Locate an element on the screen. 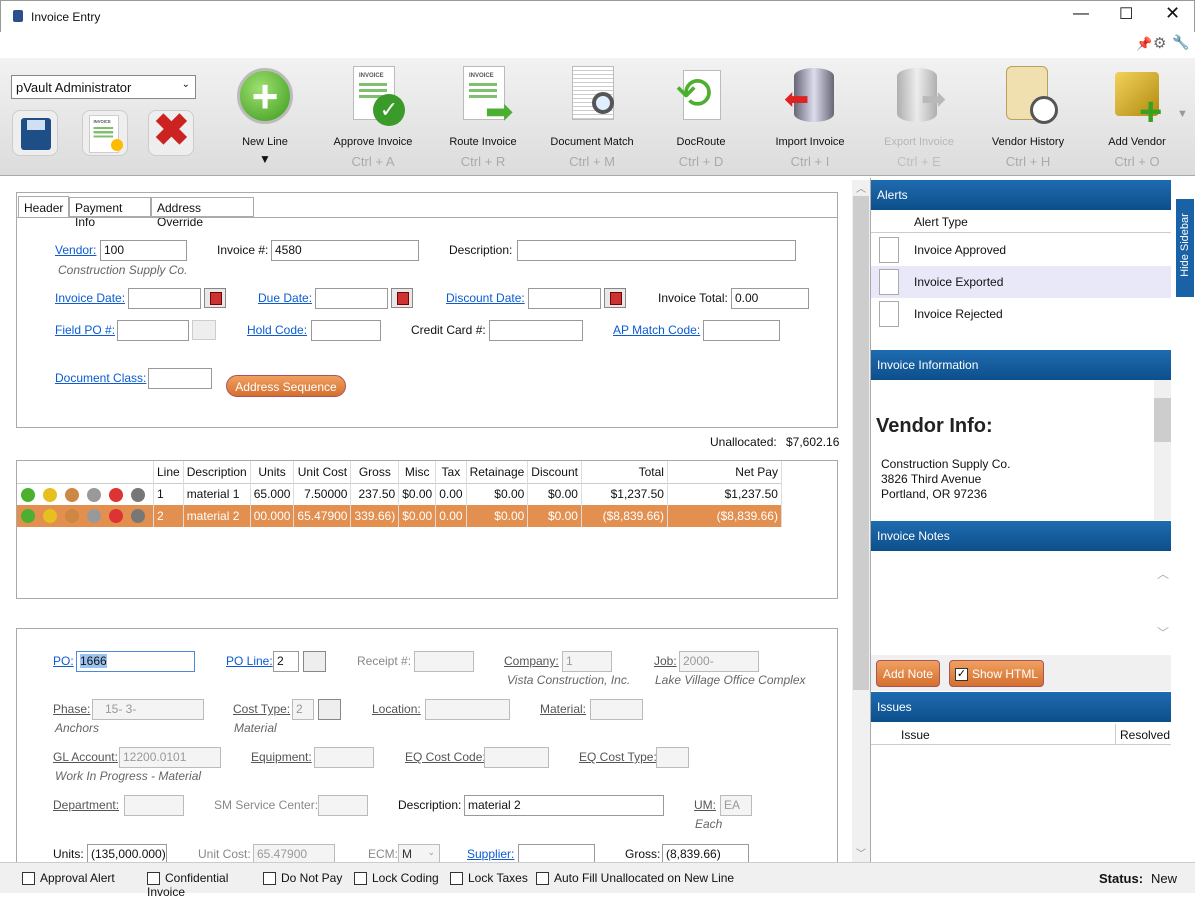  footer-checkbox: Confidential Invoice is located at coordinates (205, 885).